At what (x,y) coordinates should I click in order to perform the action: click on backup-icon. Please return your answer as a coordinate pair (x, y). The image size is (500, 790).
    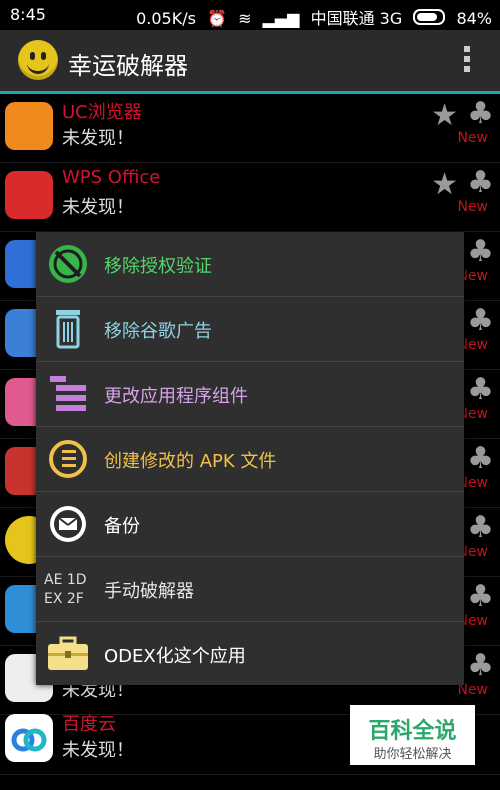
    Looking at the image, I should click on (68, 524).